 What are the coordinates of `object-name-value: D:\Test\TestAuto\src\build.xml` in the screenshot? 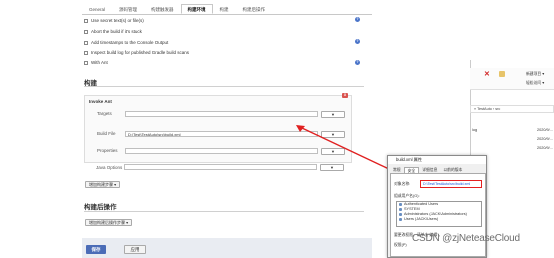 It's located at (451, 184).